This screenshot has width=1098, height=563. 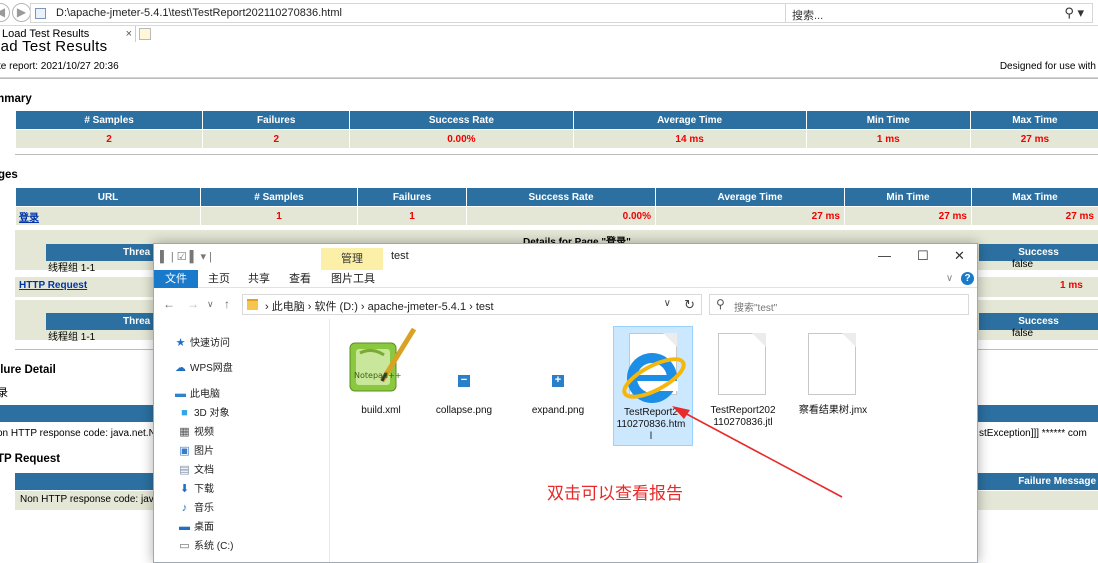 I want to click on nav-item-label: WPS网盘, so click(x=211, y=368).